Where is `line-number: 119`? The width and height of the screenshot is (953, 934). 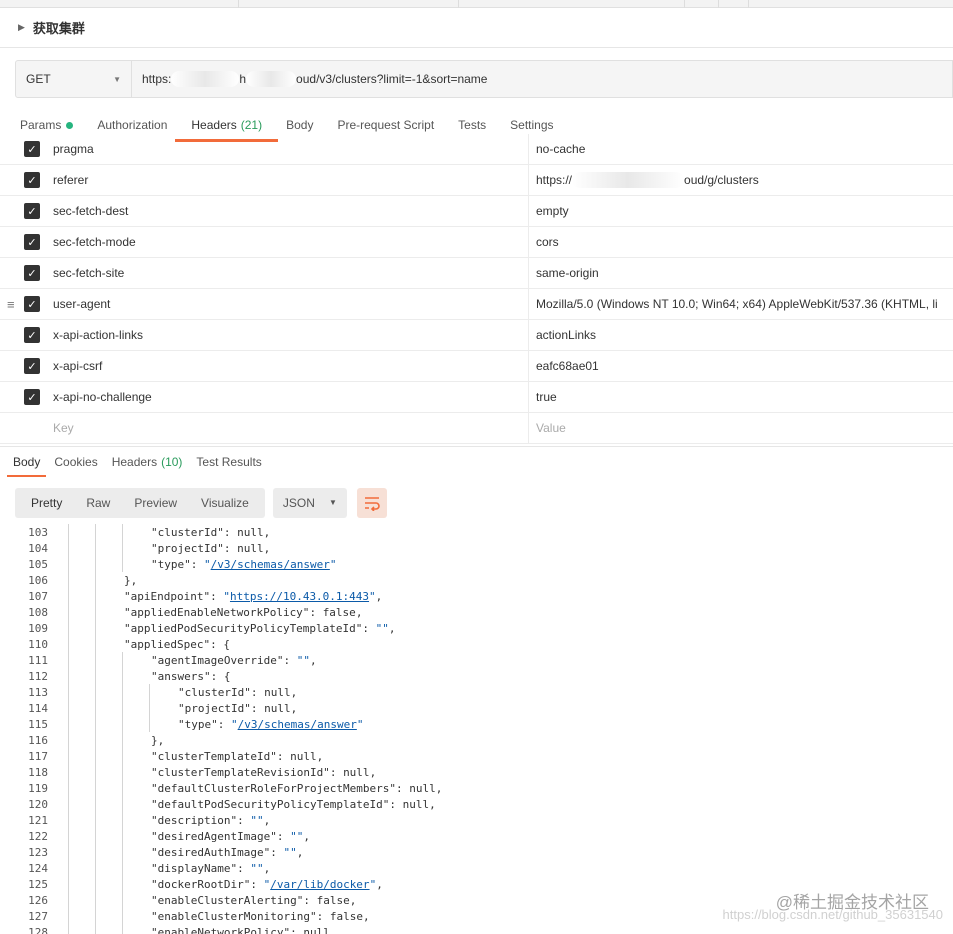 line-number: 119 is located at coordinates (38, 788).